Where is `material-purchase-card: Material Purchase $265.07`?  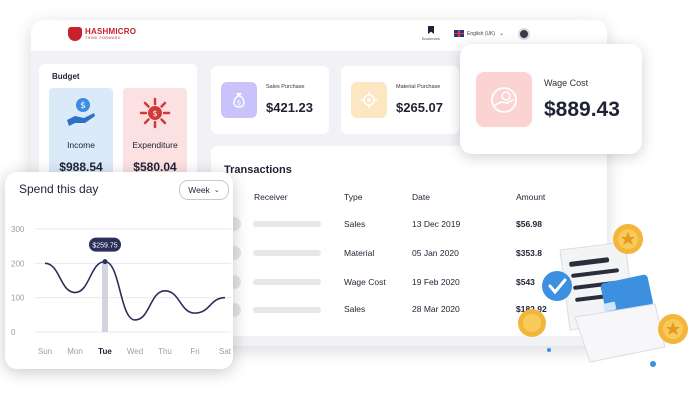
material-purchase-card: Material Purchase $265.07 is located at coordinates (400, 100).